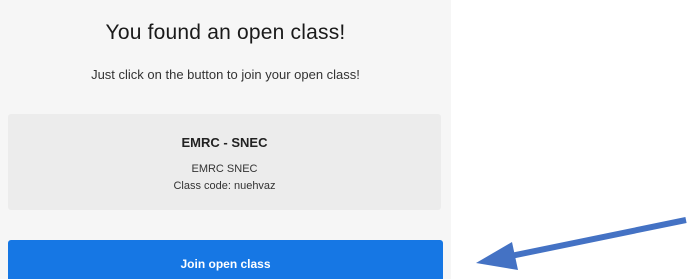 This screenshot has height=279, width=687. What do you see at coordinates (497, 256) in the screenshot?
I see `arrow-head` at bounding box center [497, 256].